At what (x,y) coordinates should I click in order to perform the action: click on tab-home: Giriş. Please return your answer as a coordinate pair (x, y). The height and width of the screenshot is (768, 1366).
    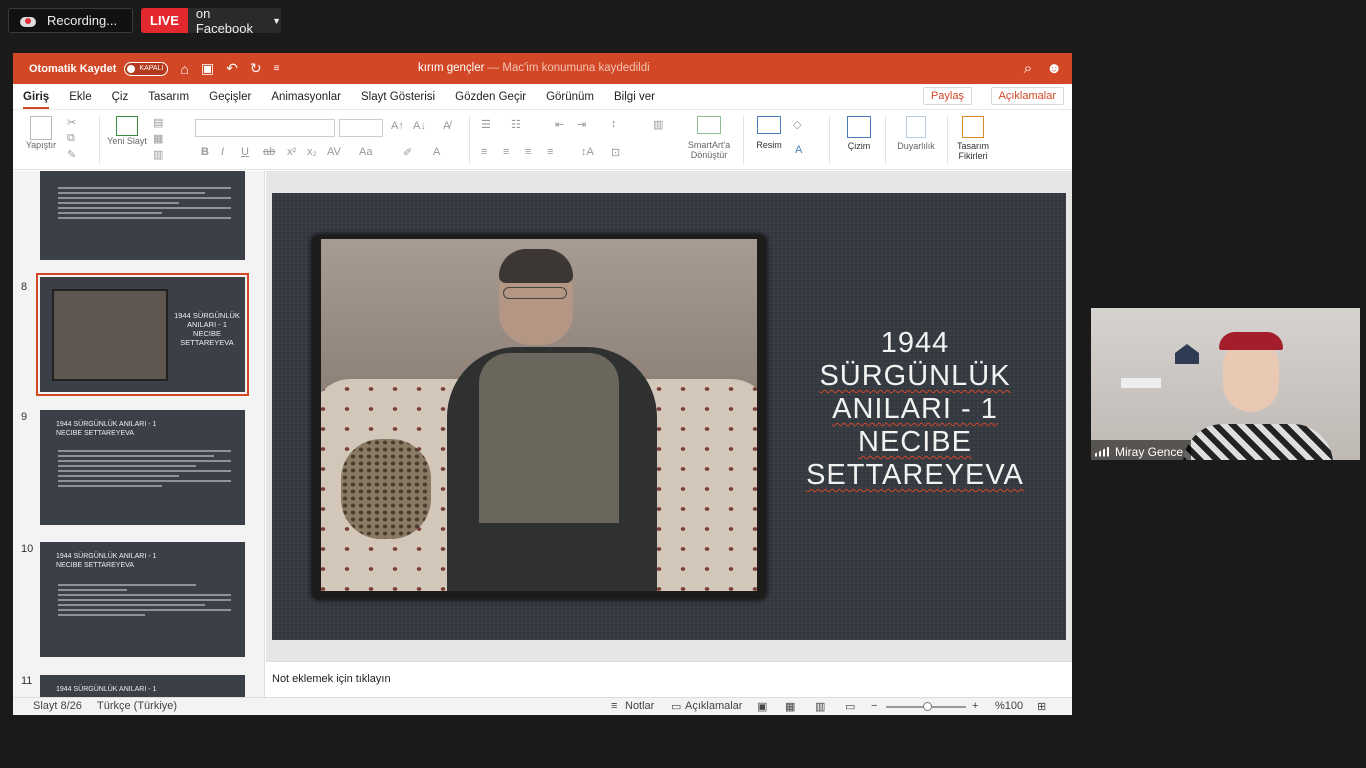
    Looking at the image, I should click on (36, 100).